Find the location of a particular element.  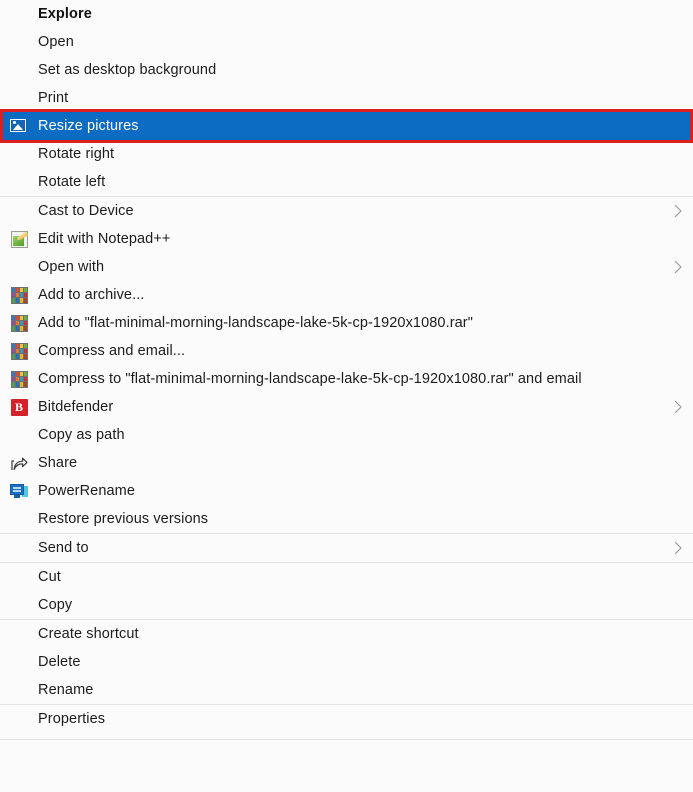

menu-item-label: Send to is located at coordinates (63, 548).